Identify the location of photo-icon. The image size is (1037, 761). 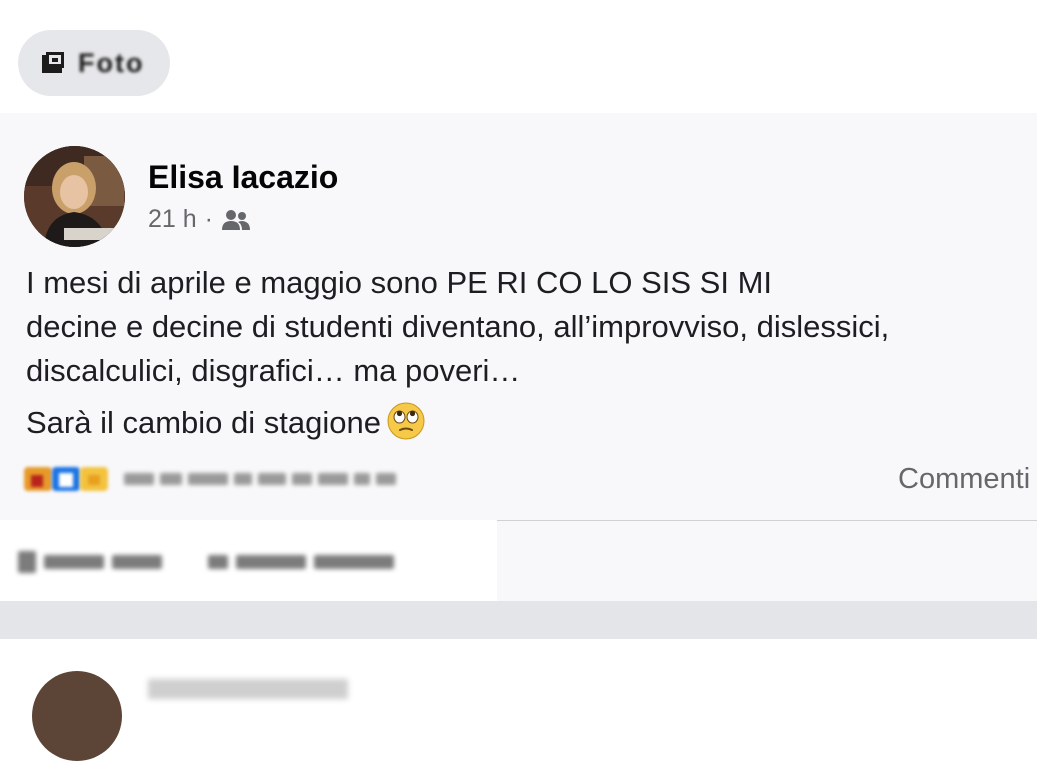
(53, 62).